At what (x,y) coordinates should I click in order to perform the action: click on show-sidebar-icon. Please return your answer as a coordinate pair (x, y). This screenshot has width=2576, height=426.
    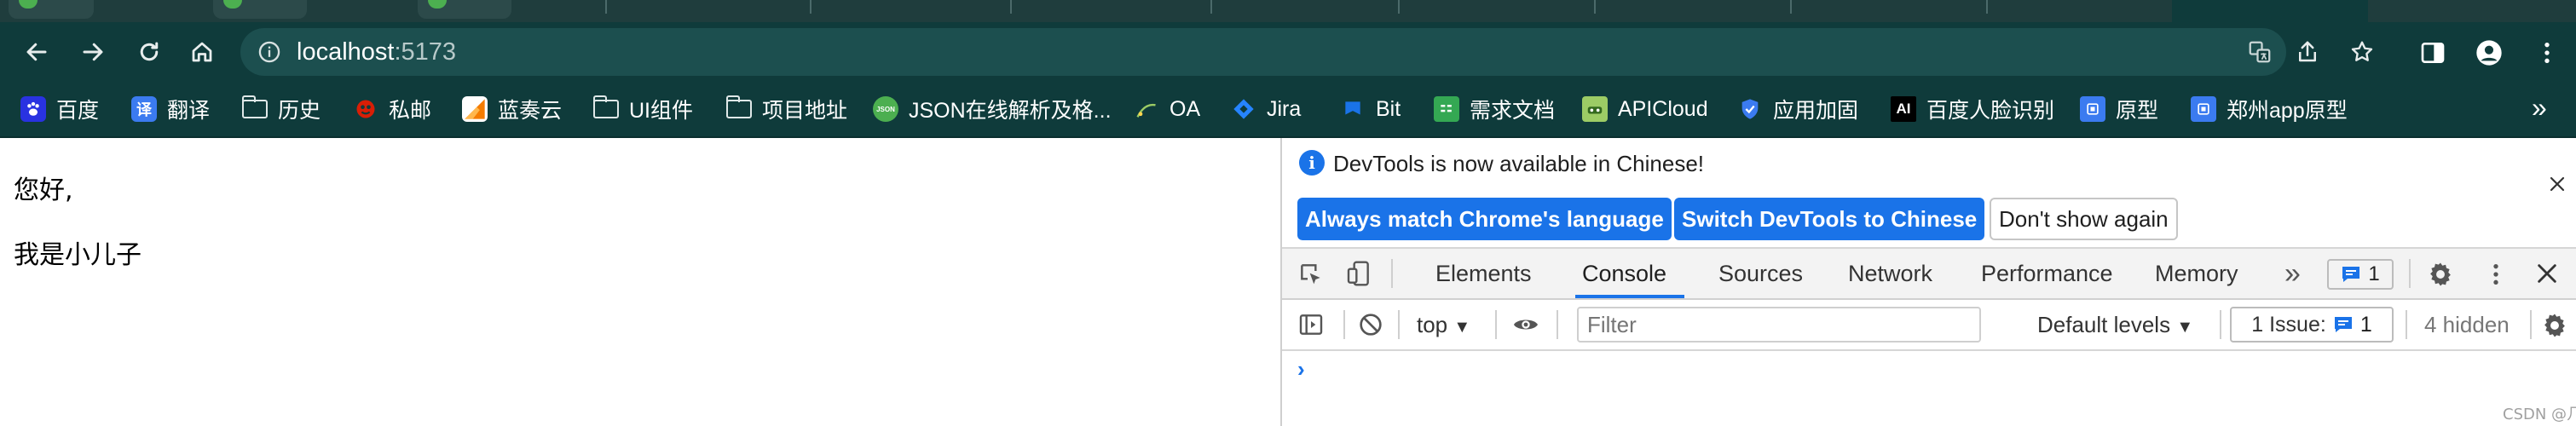
    Looking at the image, I should click on (1311, 324).